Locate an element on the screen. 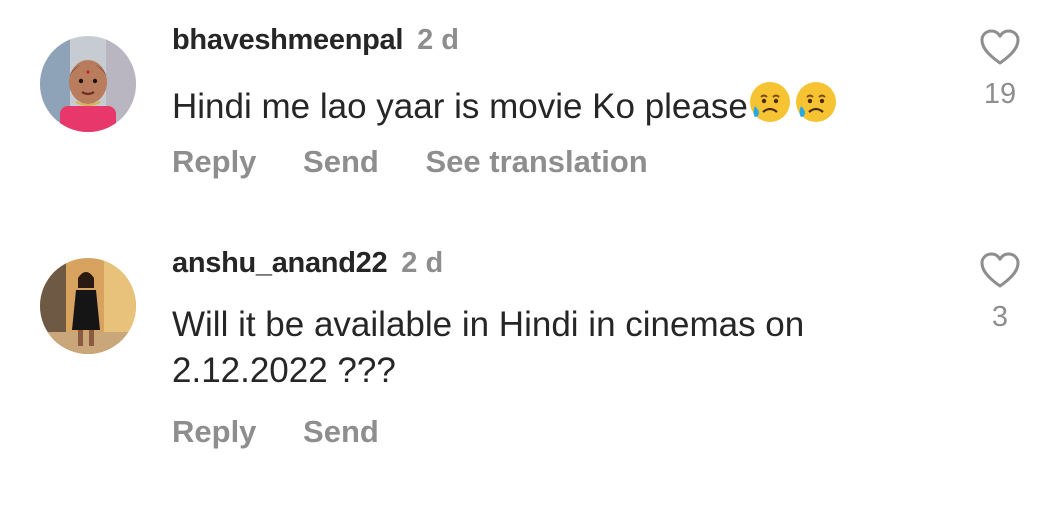 This screenshot has width=1060, height=514. see-translation-button: See translation is located at coordinates (536, 162).